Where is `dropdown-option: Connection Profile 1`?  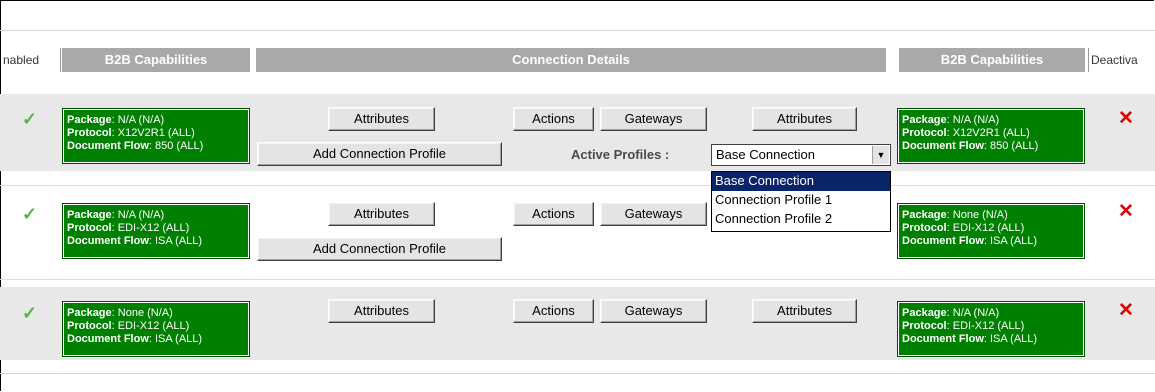 dropdown-option: Connection Profile 1 is located at coordinates (801, 200).